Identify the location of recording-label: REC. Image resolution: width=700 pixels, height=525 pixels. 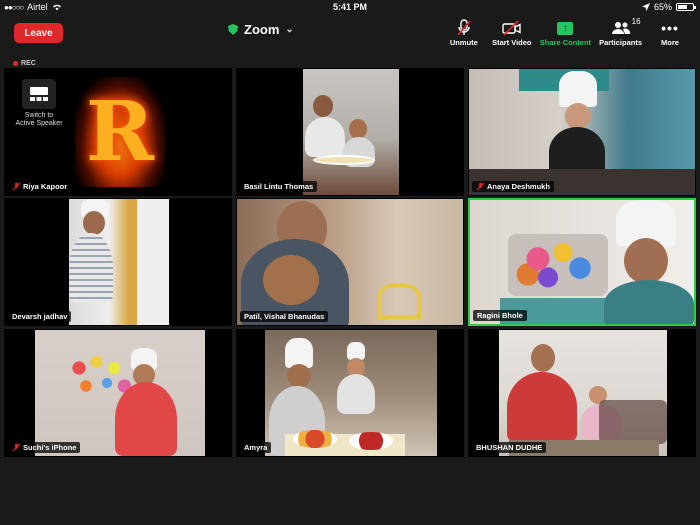
(28, 63).